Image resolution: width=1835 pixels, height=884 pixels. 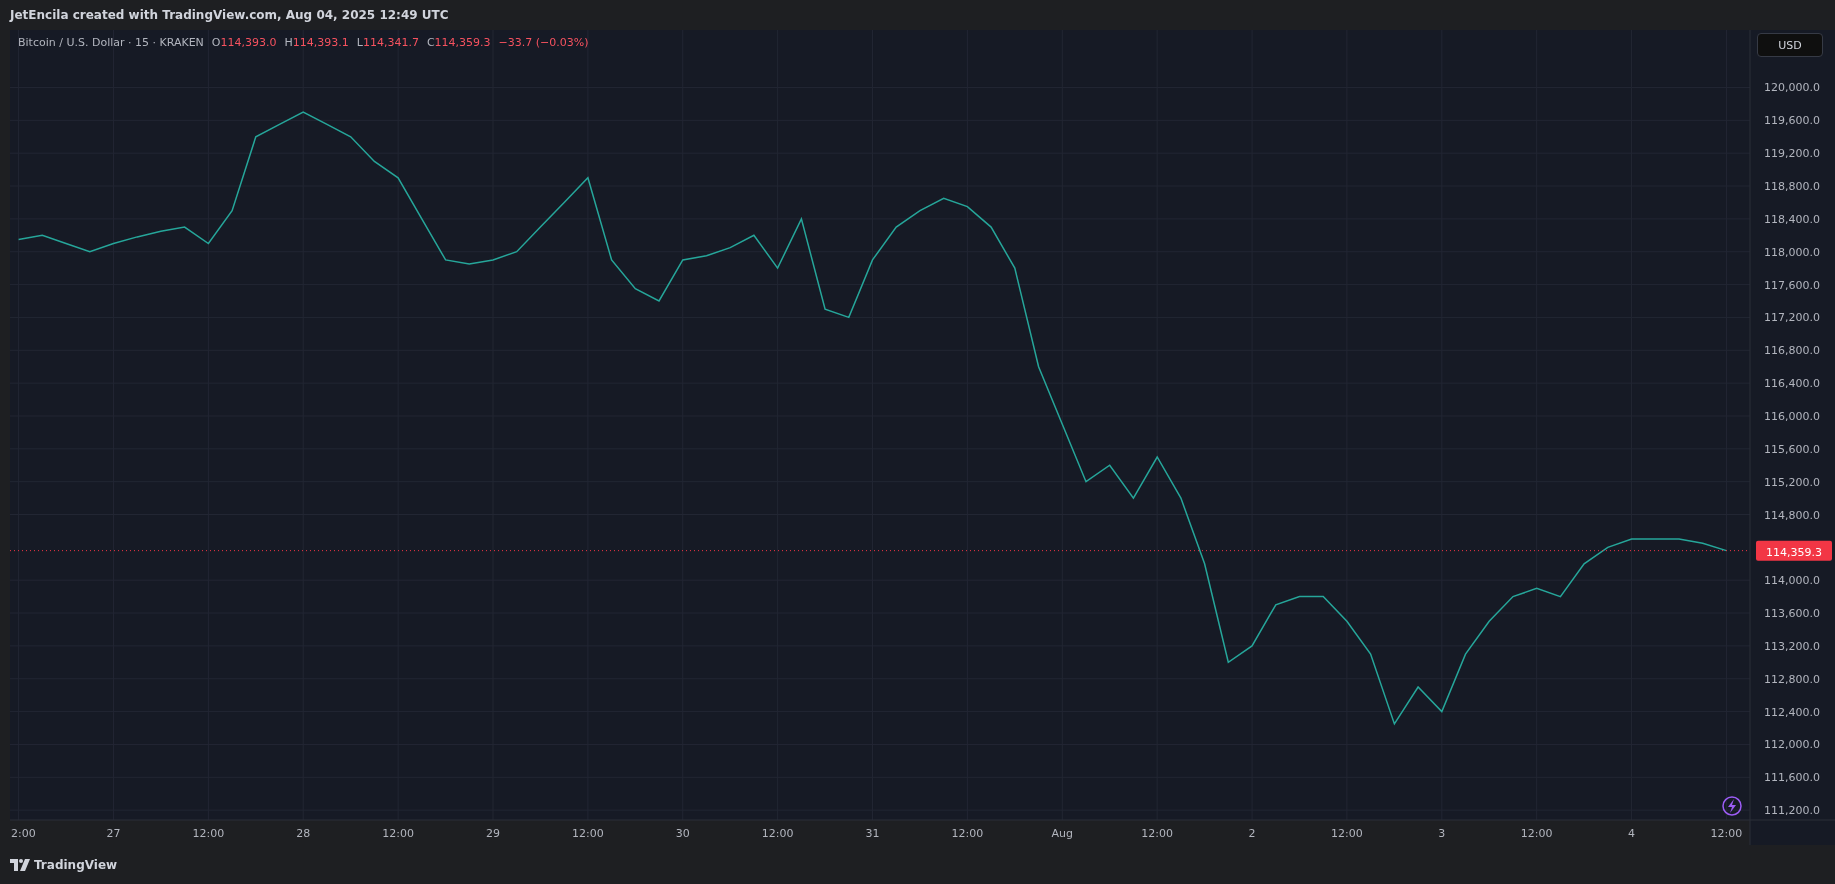 What do you see at coordinates (390, 42) in the screenshot?
I see `ohlc-value: 114,341.7` at bounding box center [390, 42].